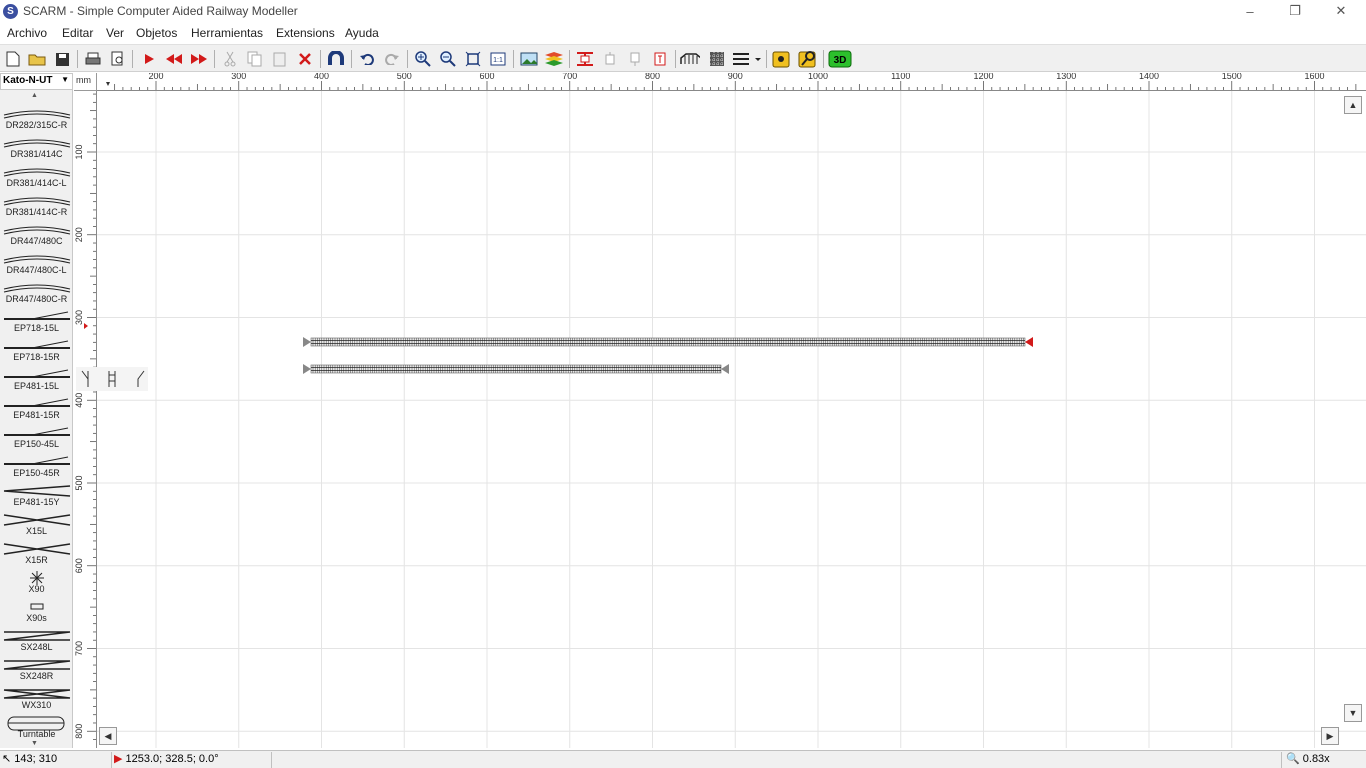 This screenshot has height=768, width=1366. What do you see at coordinates (36, 524) in the screenshot?
I see `library-item: X15L` at bounding box center [36, 524].